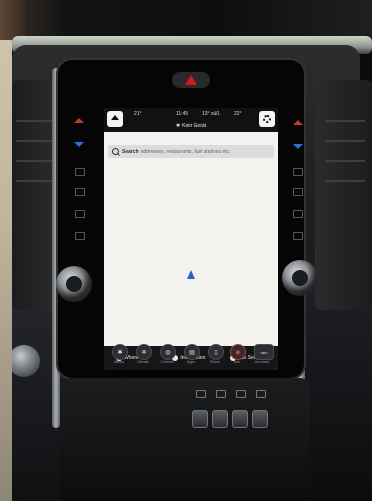  I want to click on right-lower-vent, so click(338, 390).